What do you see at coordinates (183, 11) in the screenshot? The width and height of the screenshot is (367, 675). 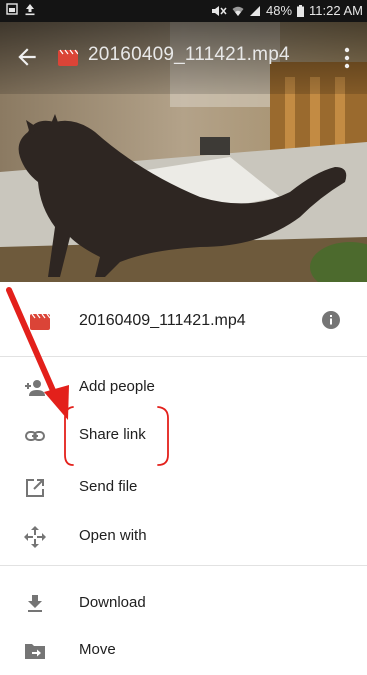 I see `status-bar: 48% 11:22 AM` at bounding box center [183, 11].